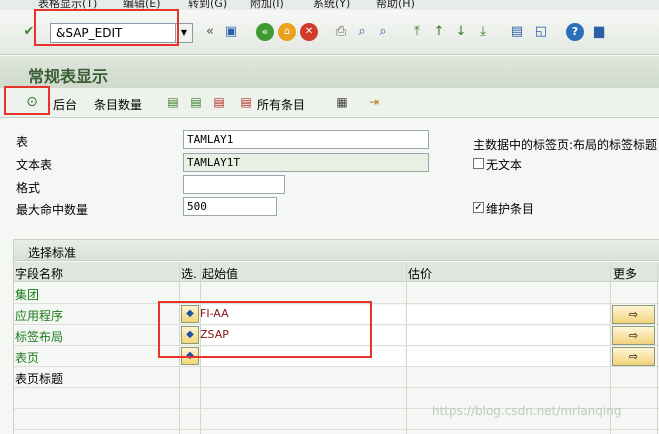 The width and height of the screenshot is (659, 434). Describe the element at coordinates (246, 102) in the screenshot. I see `all-entries-icon: ▤` at that location.